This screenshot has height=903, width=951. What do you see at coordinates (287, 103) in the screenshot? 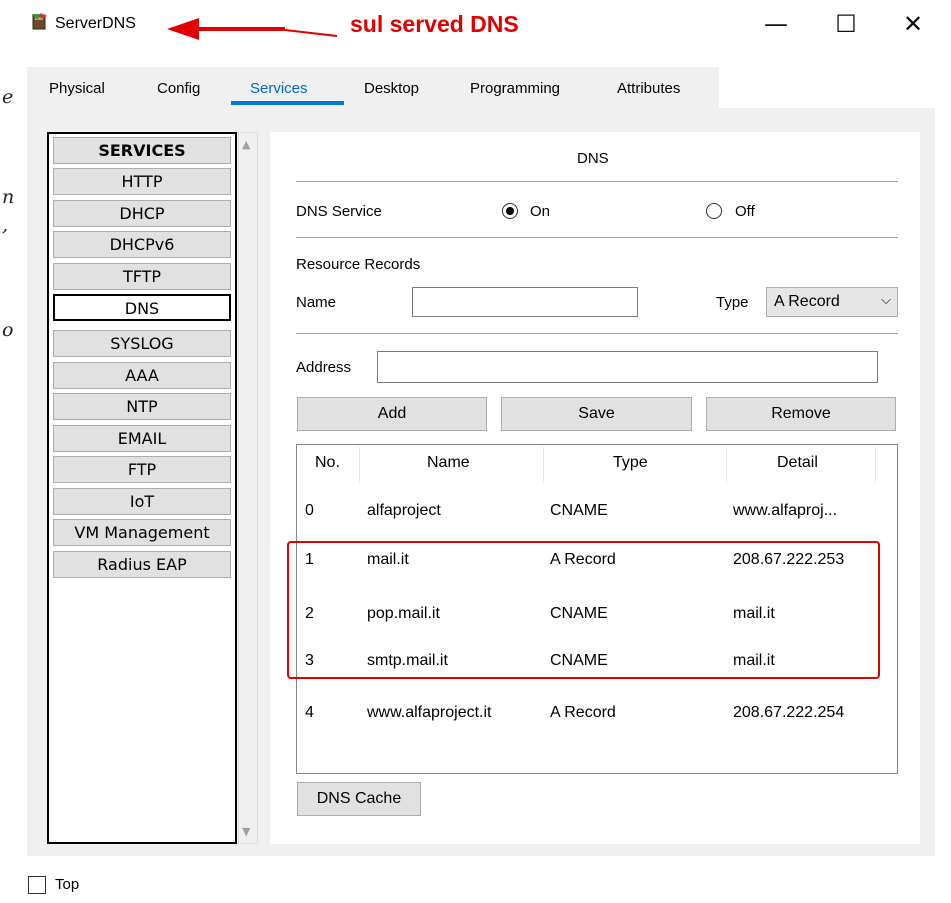
I see `active-tab-indicator` at bounding box center [287, 103].